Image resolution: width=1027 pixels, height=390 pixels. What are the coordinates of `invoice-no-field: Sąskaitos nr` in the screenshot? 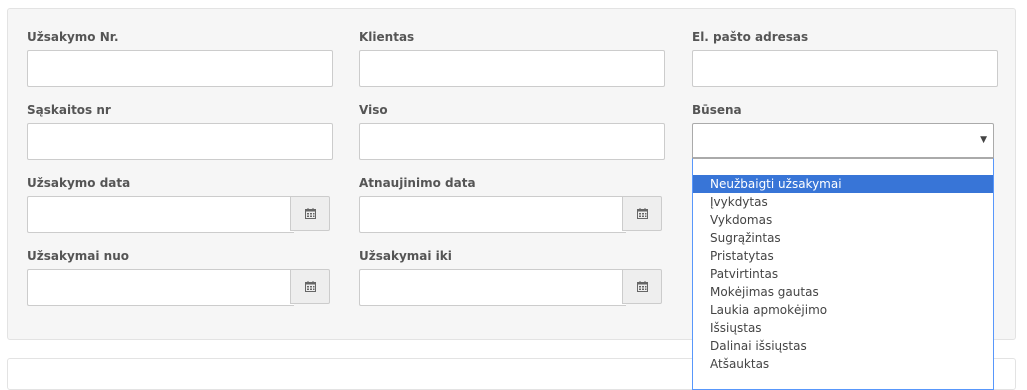 It's located at (180, 131).